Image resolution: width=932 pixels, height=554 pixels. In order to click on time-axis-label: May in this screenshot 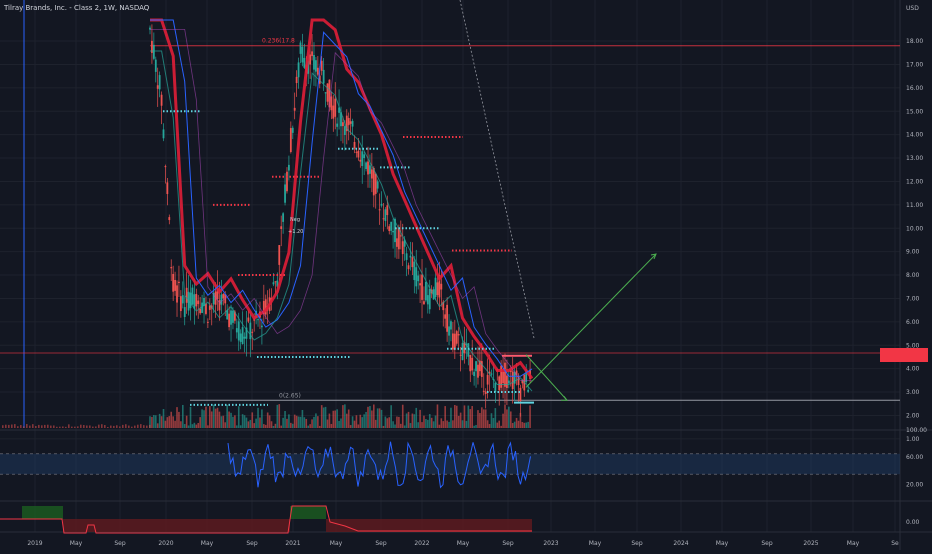, I will do `click(76, 543)`.